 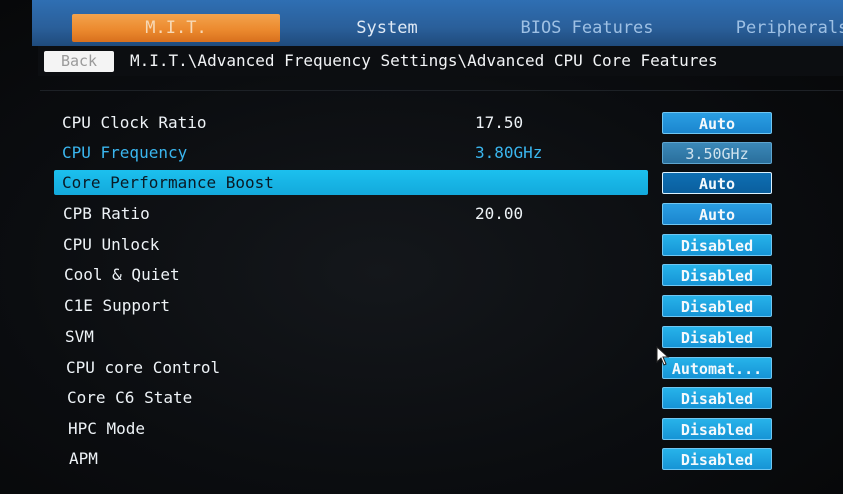 What do you see at coordinates (83, 458) in the screenshot?
I see `setting-label: APM` at bounding box center [83, 458].